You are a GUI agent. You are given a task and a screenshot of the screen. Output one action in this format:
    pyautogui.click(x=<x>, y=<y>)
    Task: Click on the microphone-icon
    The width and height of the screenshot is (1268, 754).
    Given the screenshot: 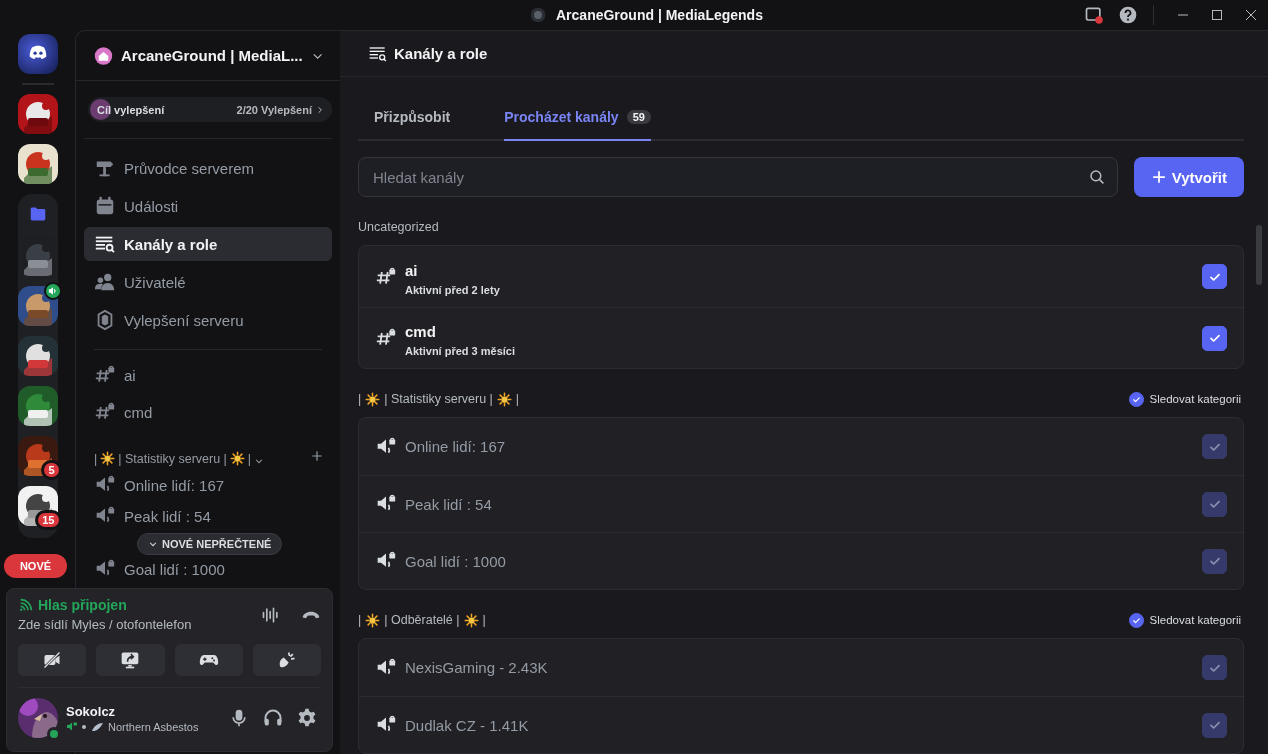 What is the action you would take?
    pyautogui.click(x=239, y=718)
    